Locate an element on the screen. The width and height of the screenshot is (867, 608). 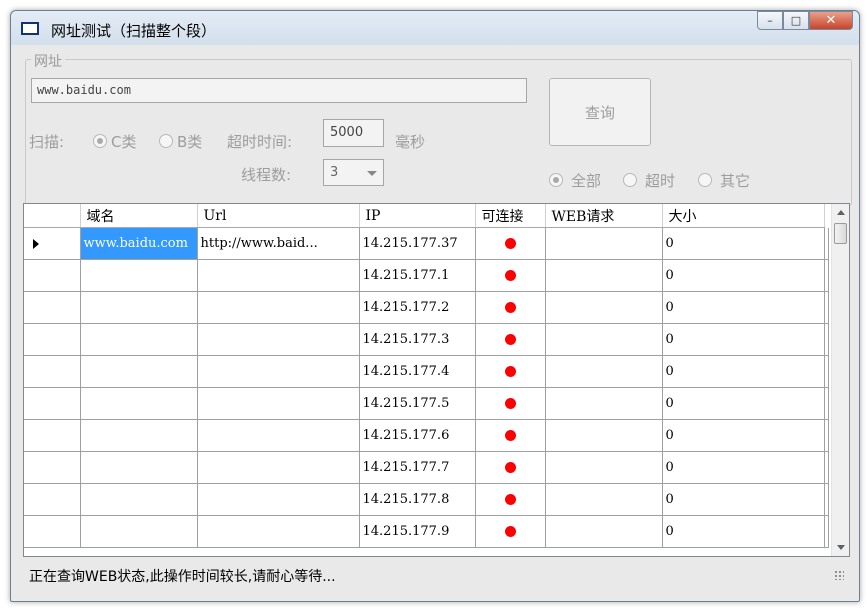
minimize-button: – is located at coordinates (770, 20).